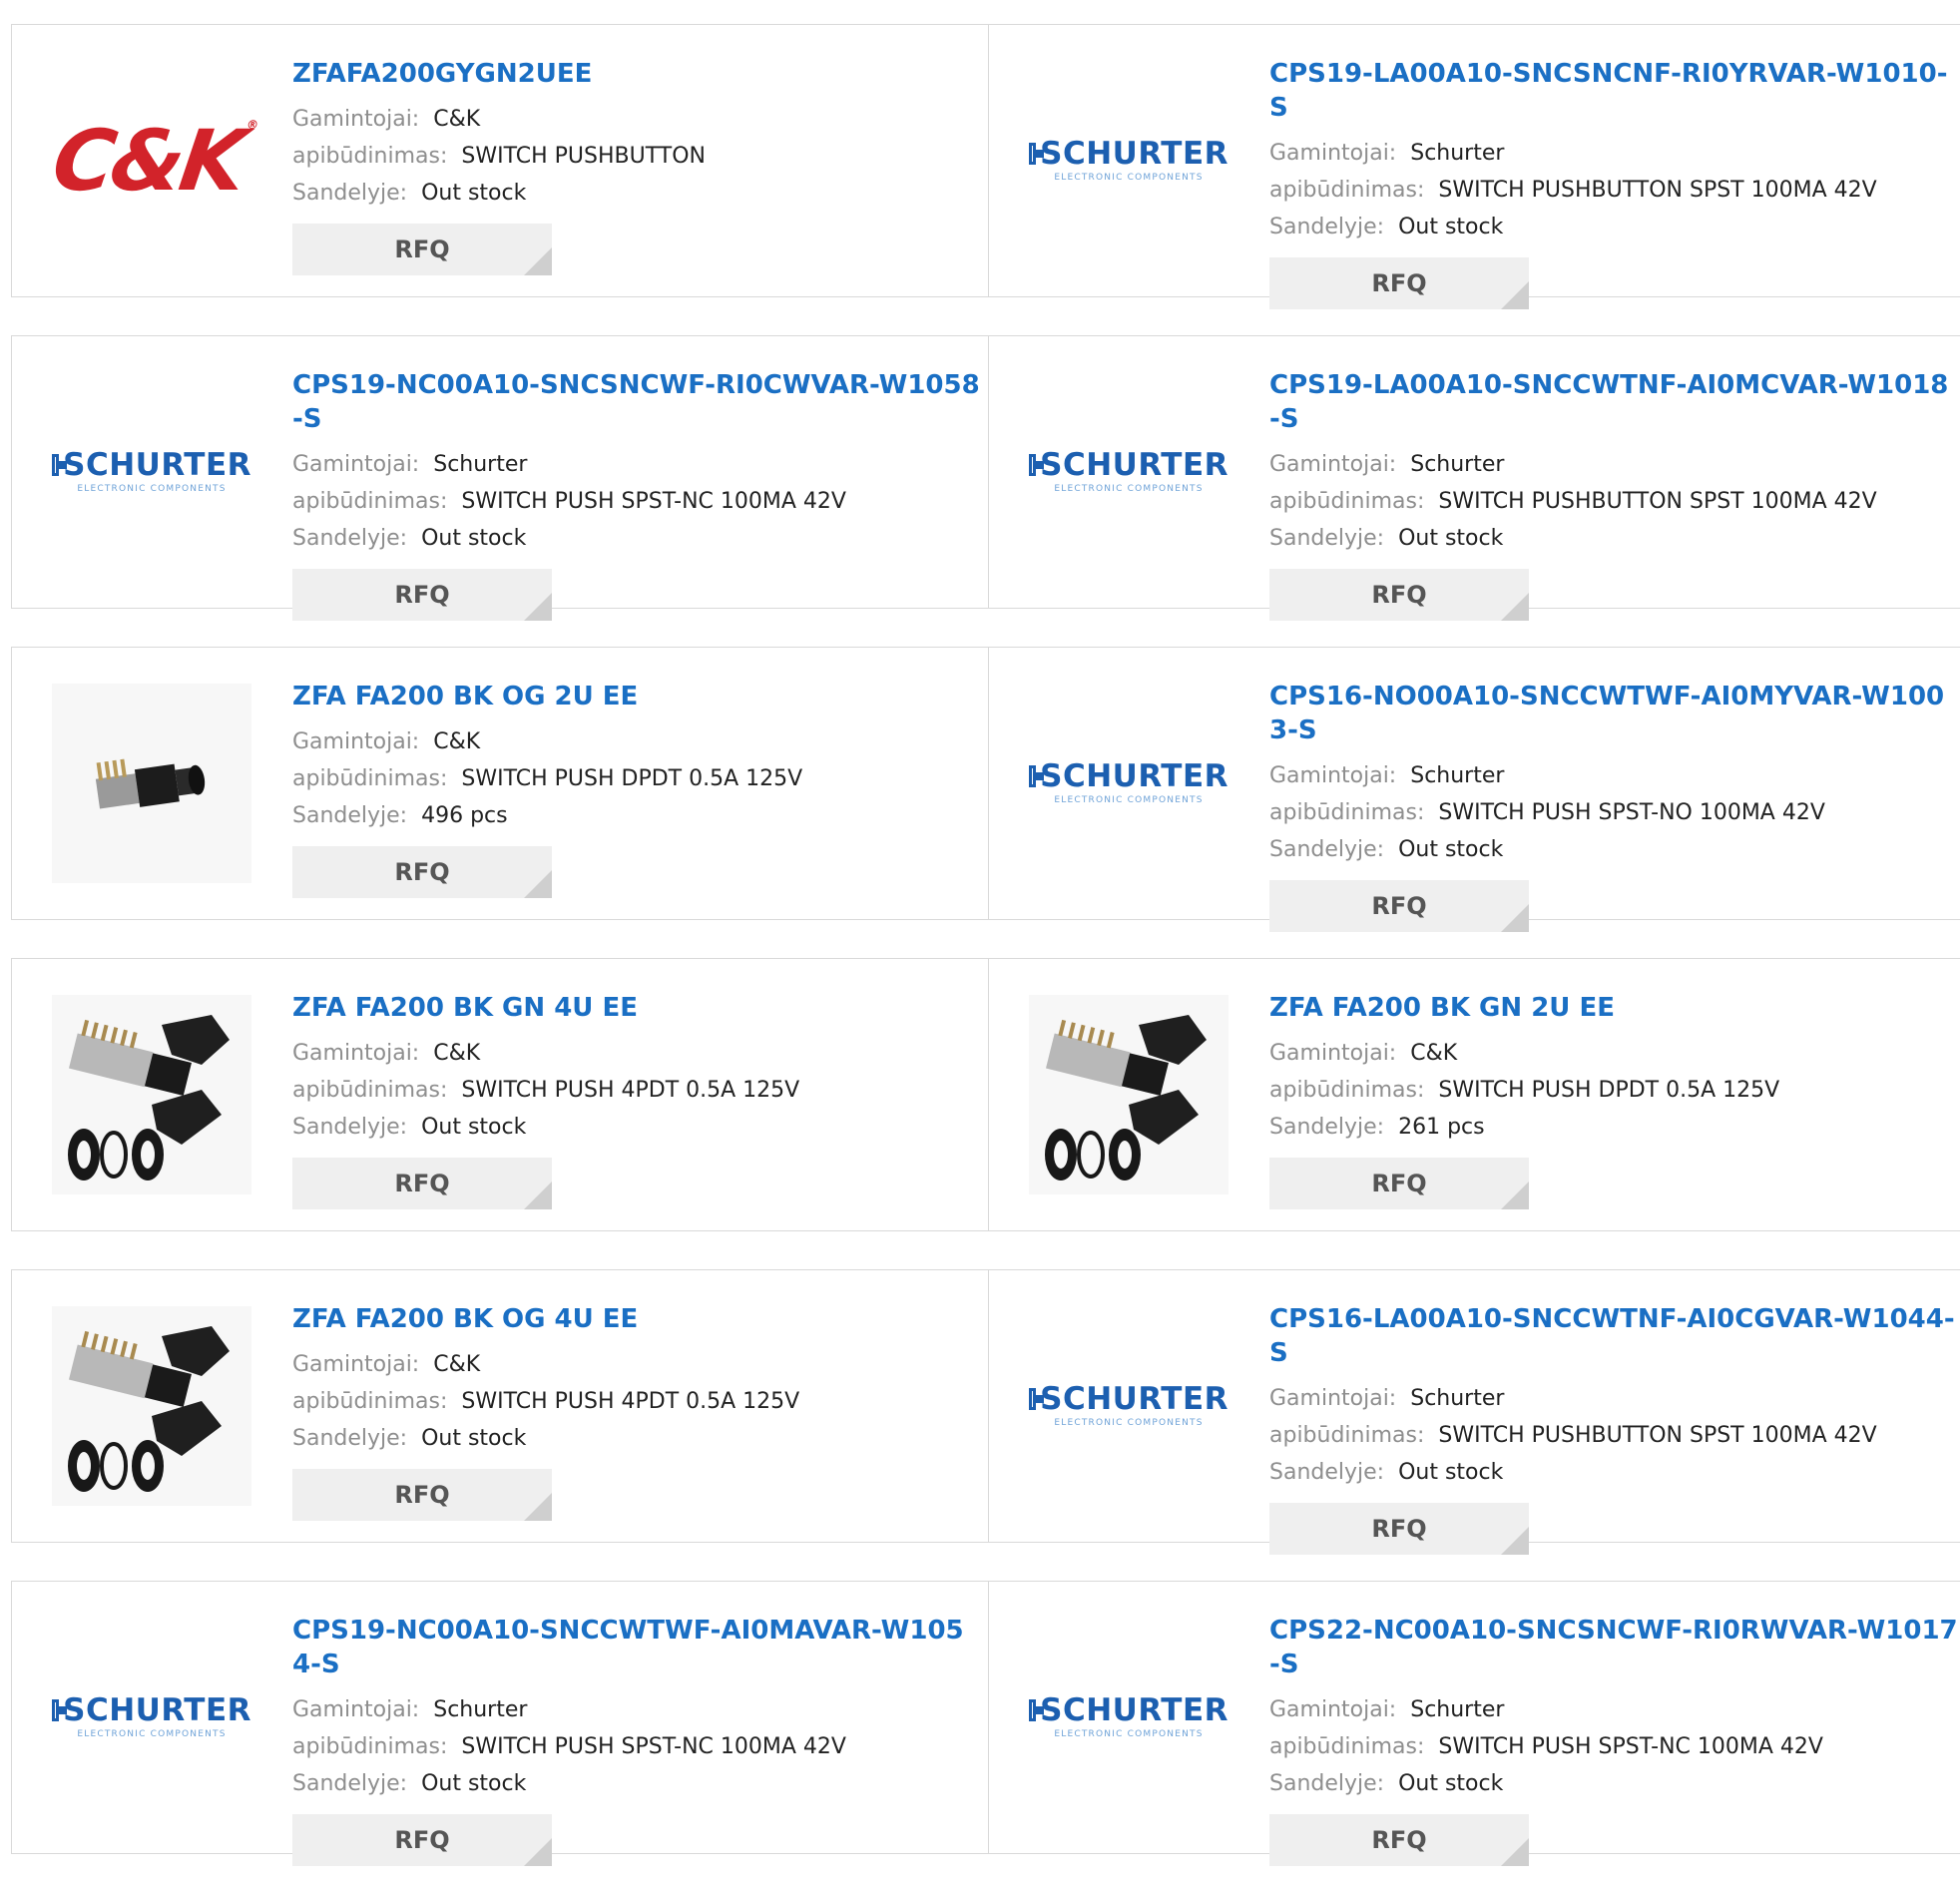  Describe the element at coordinates (1613, 1008) in the screenshot. I see `product-title-link: ZFA FA200 BK GN 2U EE` at that location.